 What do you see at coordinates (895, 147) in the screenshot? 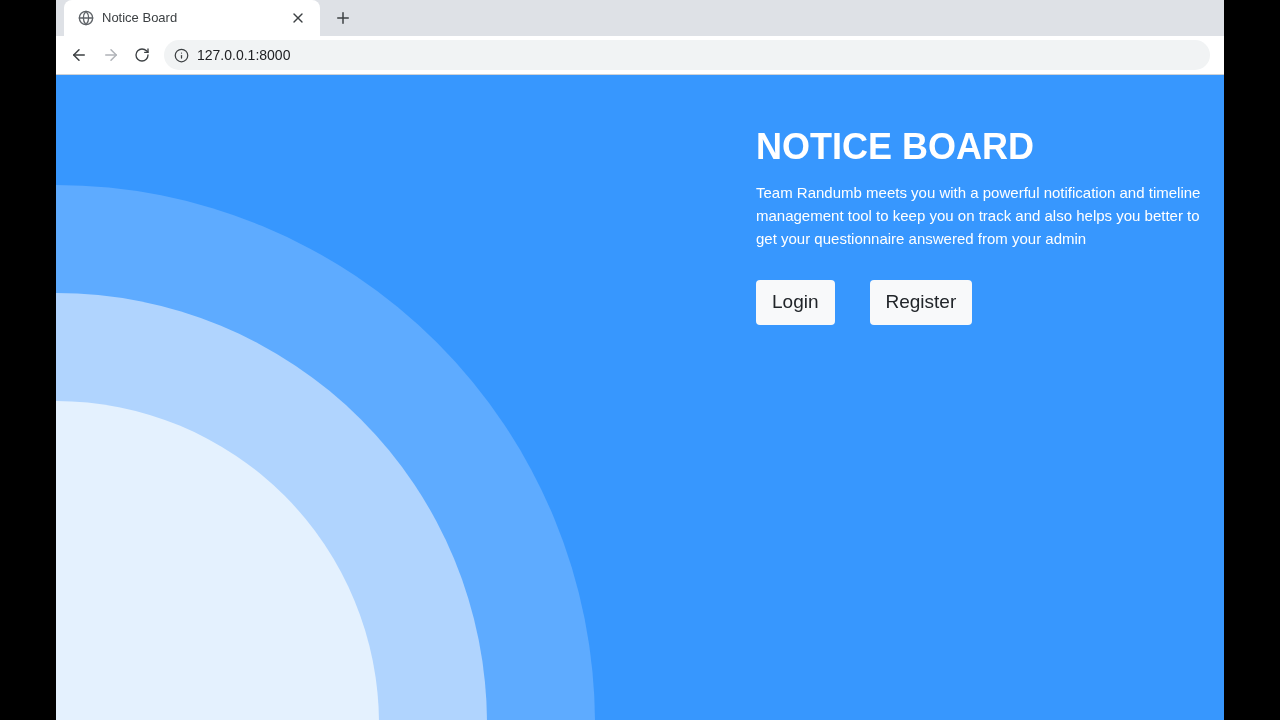
I see `page-title: NOTICE BOARD` at bounding box center [895, 147].